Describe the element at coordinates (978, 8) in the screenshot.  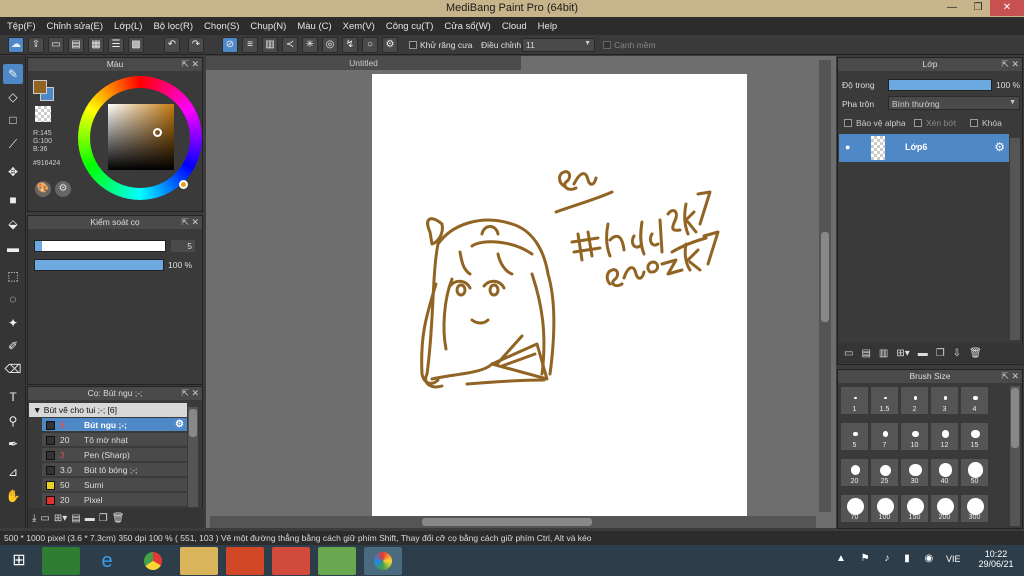
I see `restore-button: ❐` at that location.